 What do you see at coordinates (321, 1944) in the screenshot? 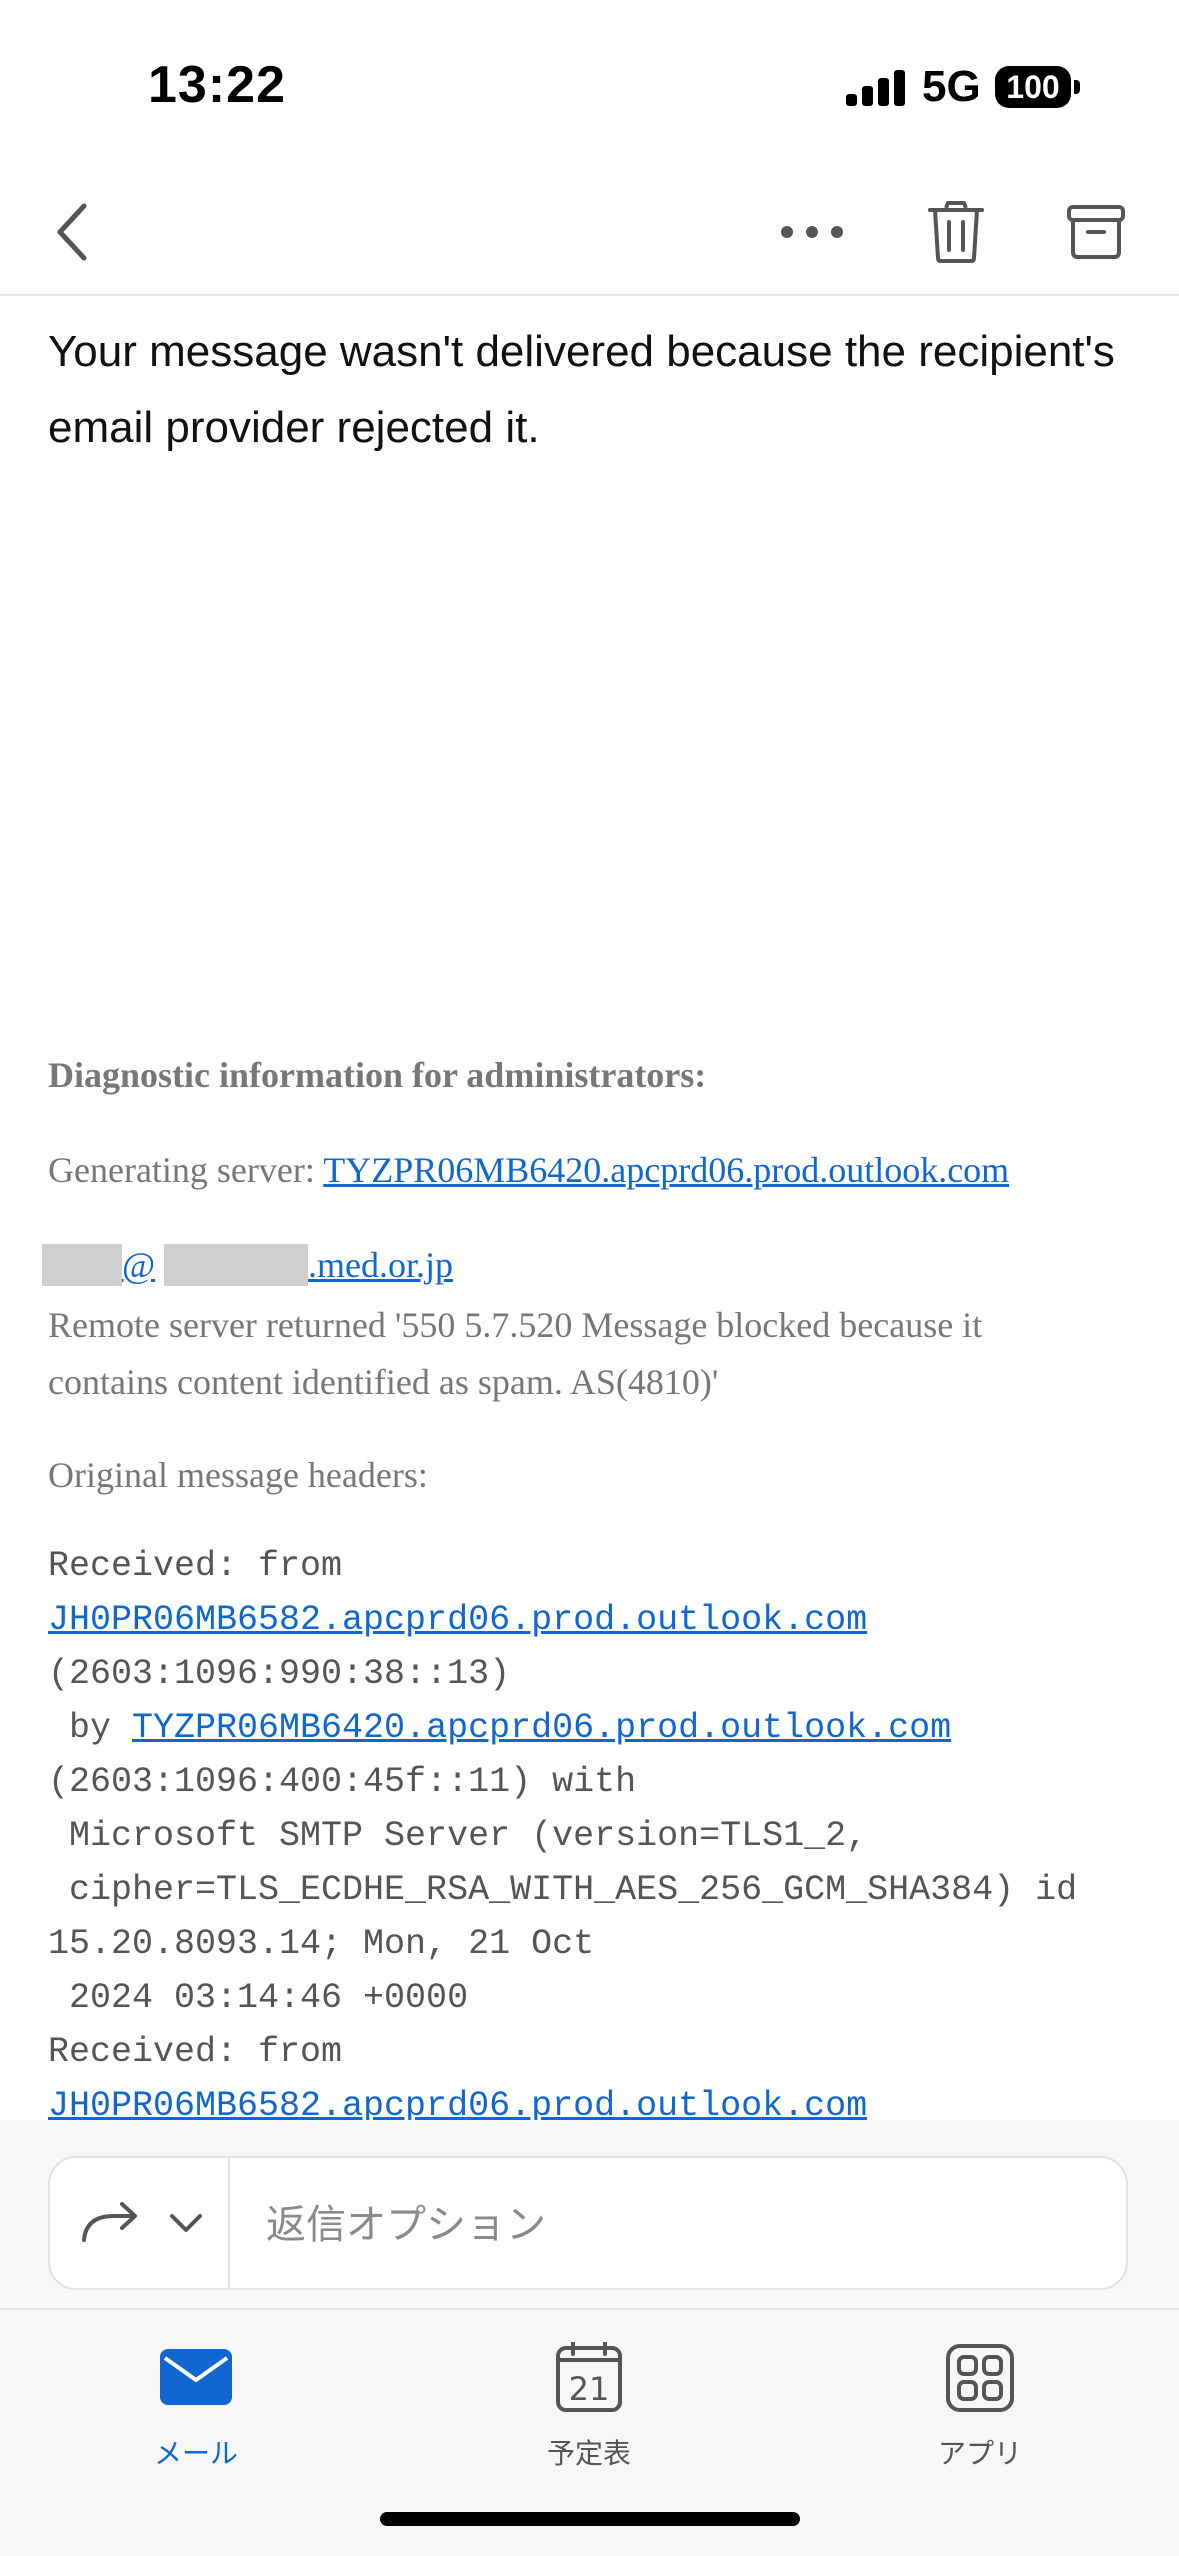
I see `header-line: 15.20.8093.14; Mon, 21 Oct` at bounding box center [321, 1944].